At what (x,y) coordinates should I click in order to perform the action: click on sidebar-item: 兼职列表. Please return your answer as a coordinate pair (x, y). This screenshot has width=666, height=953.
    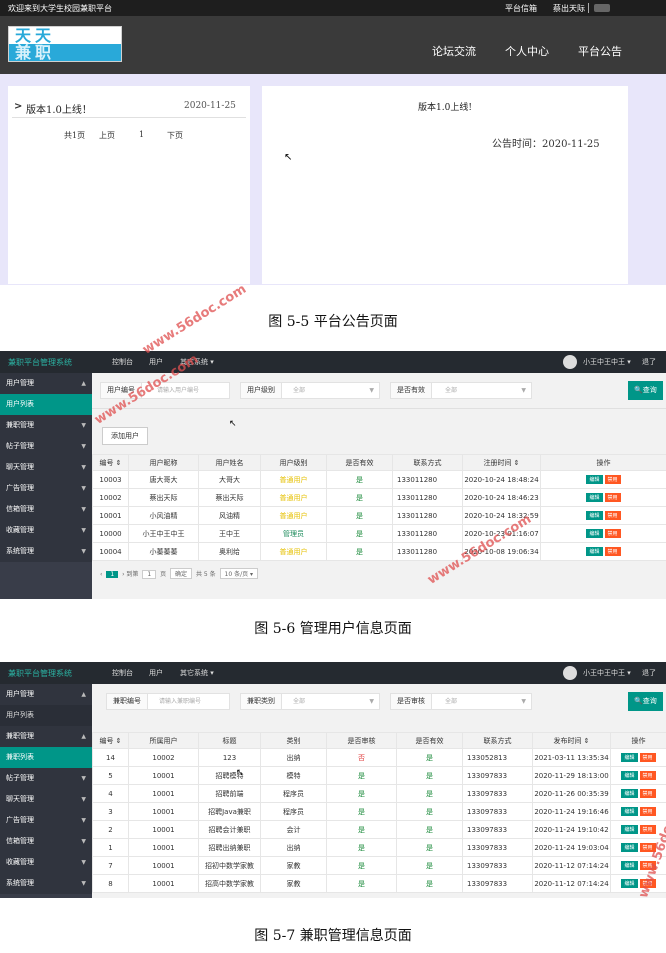
    Looking at the image, I should click on (46, 757).